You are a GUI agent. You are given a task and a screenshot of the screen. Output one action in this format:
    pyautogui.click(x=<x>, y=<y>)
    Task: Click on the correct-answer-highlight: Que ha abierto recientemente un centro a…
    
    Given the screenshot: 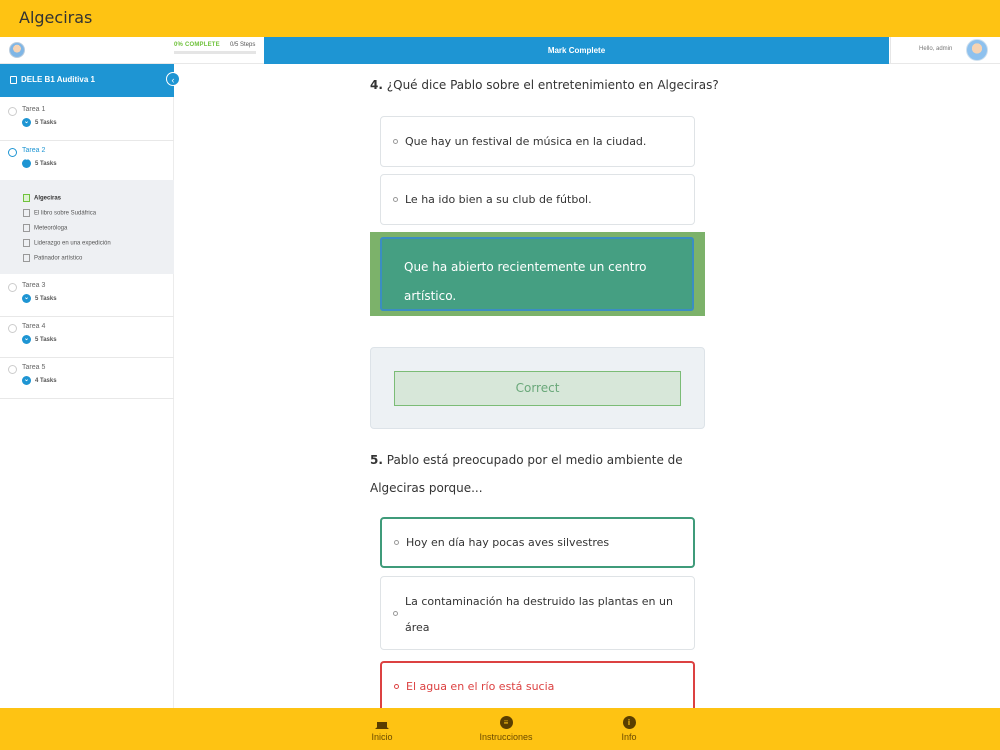 What is the action you would take?
    pyautogui.click(x=537, y=274)
    